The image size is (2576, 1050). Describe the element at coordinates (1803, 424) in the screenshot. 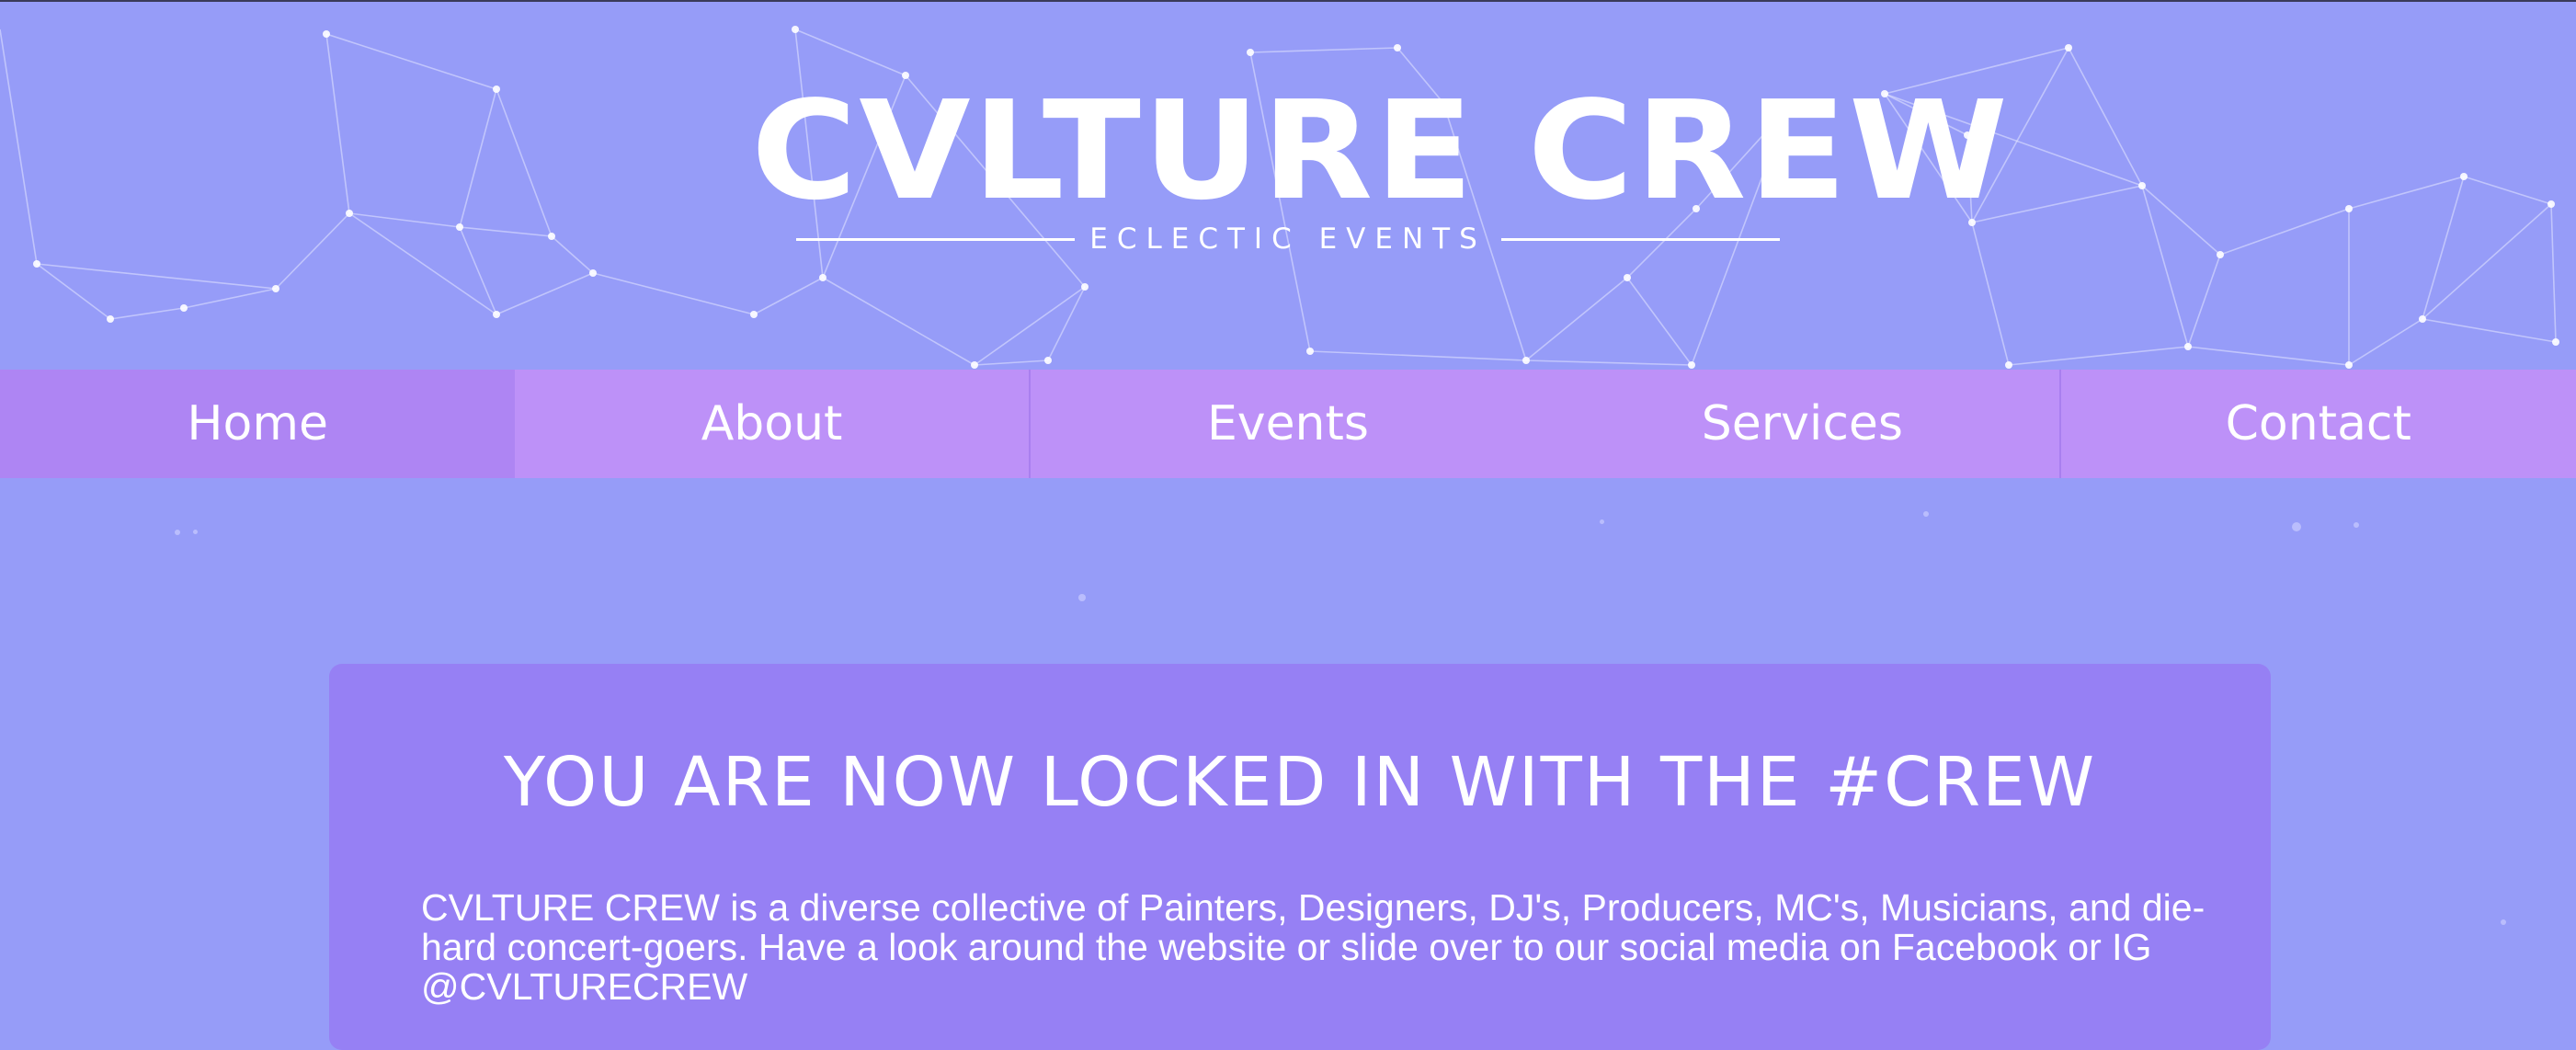

I see `nav-item-services: Services` at that location.